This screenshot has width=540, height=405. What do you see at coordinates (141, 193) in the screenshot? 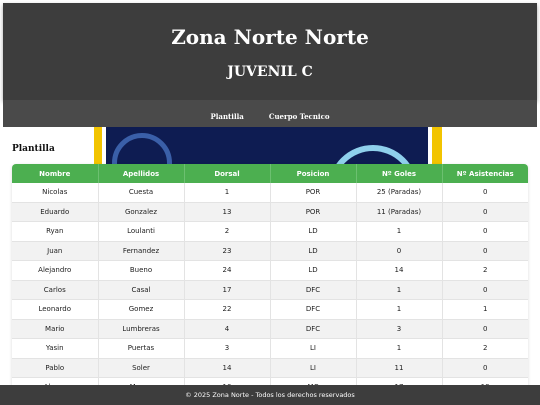
I see `cell-apellidos: Cuesta` at bounding box center [141, 193].